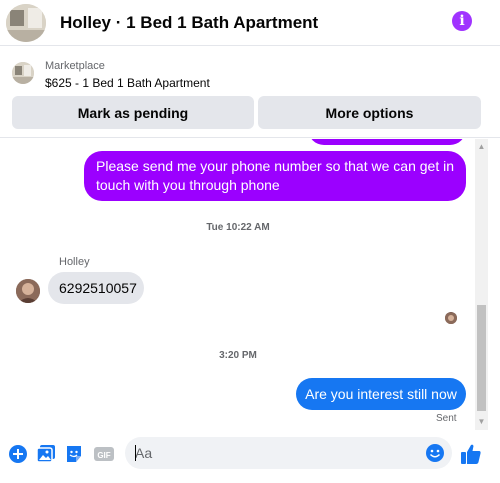 This screenshot has height=483, width=500. Describe the element at coordinates (446, 418) in the screenshot. I see `message-status: Sent` at that location.